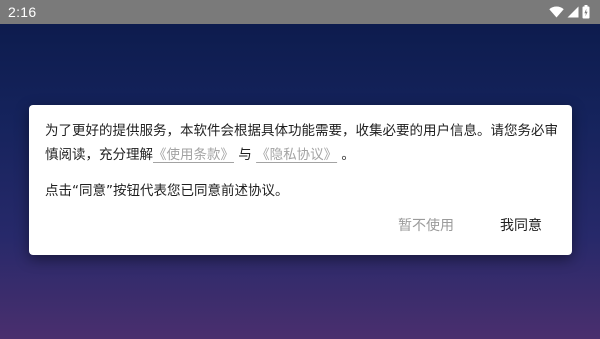  I want to click on wifi-icon, so click(556, 12).